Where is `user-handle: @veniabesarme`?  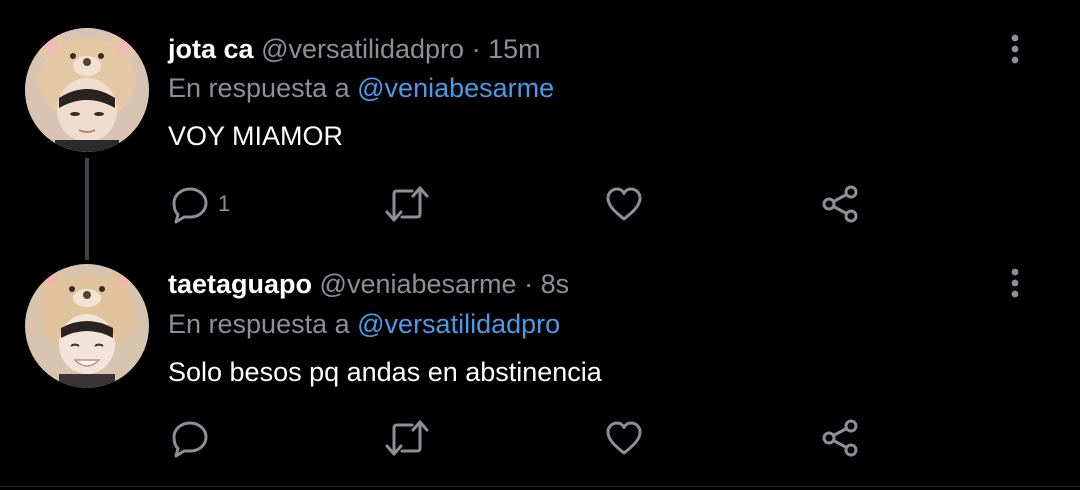
user-handle: @veniabesarme is located at coordinates (418, 284).